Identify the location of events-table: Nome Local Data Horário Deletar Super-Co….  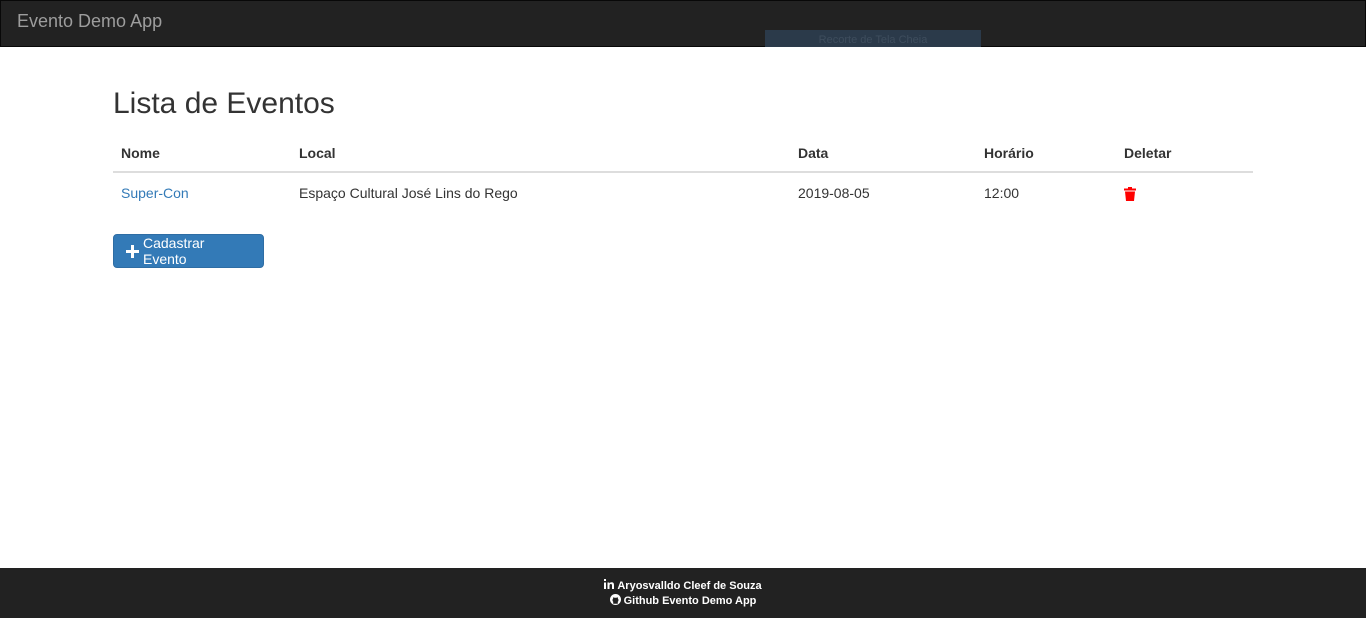
(683, 175).